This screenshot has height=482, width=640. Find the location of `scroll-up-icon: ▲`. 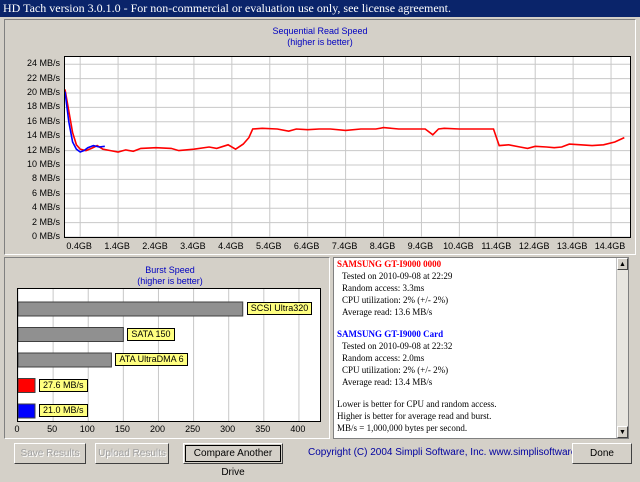

scroll-up-icon: ▲ is located at coordinates (622, 264).